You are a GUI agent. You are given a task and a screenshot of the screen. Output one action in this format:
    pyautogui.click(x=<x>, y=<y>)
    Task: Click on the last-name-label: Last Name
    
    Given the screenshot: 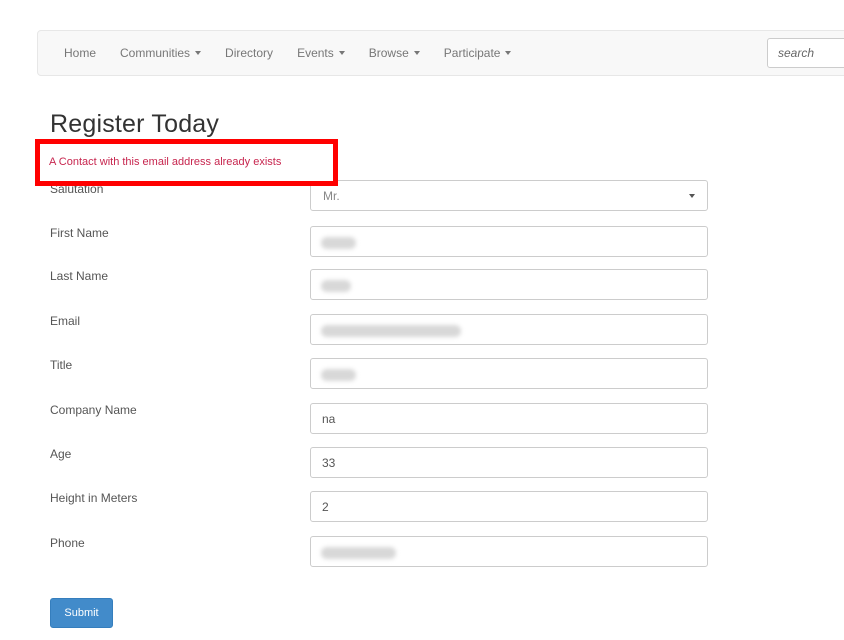 What is the action you would take?
    pyautogui.click(x=79, y=276)
    